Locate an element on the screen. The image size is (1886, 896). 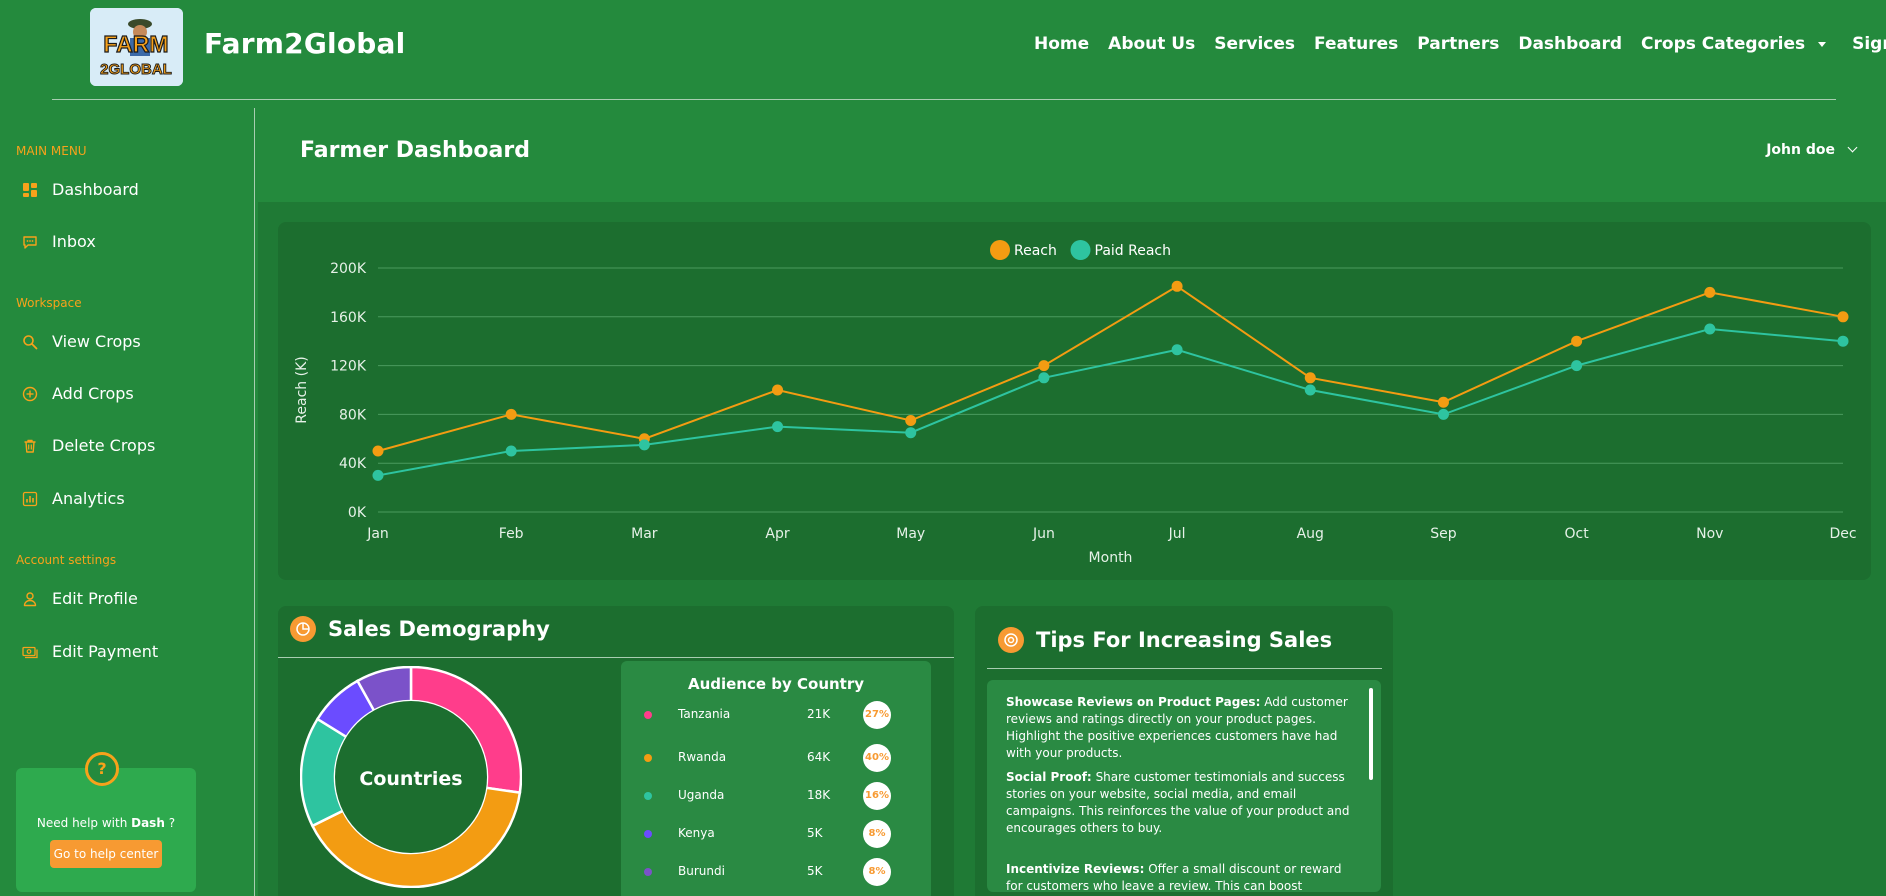
caret-down-icon is located at coordinates (1822, 44).